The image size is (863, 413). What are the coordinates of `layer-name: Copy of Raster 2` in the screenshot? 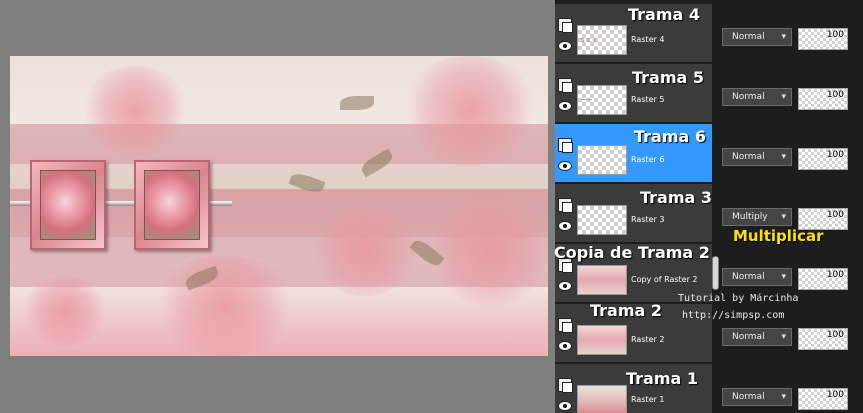 It's located at (664, 279).